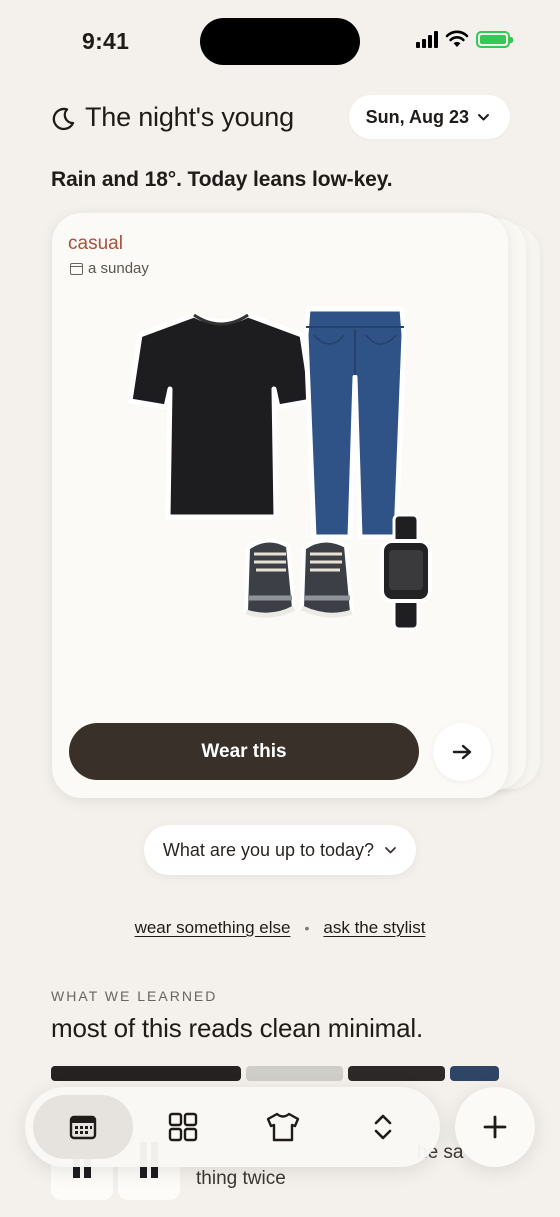 This screenshot has width=560, height=1217. Describe the element at coordinates (63, 119) in the screenshot. I see `moon-icon` at that location.